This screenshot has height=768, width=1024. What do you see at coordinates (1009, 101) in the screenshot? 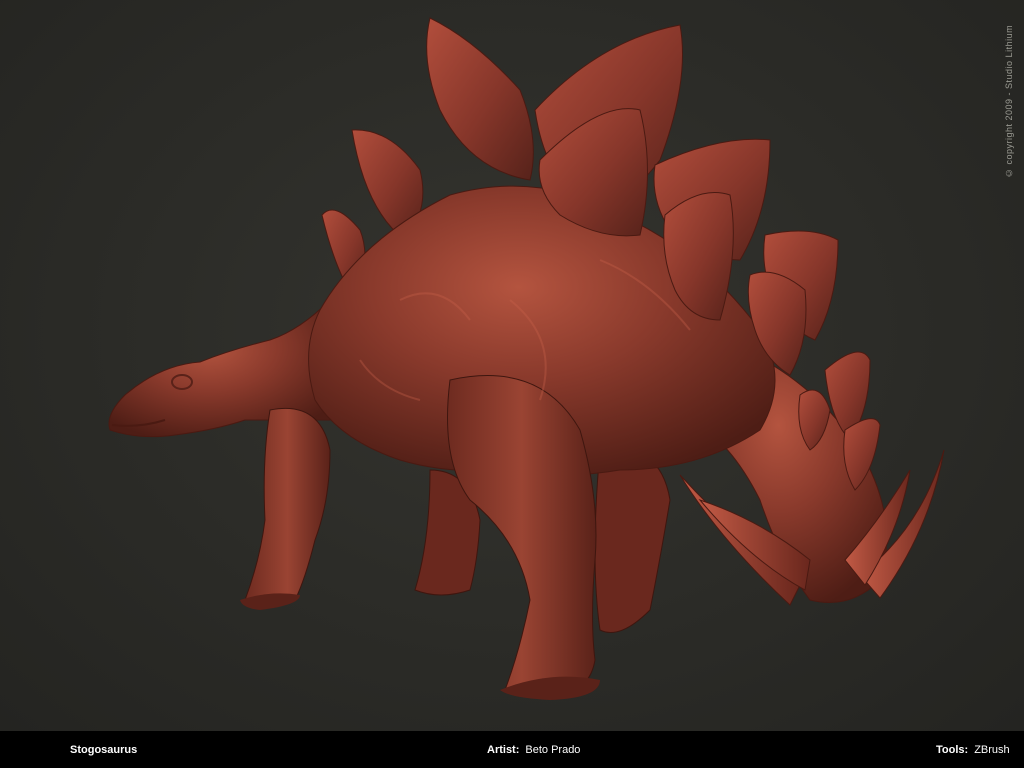
I see `copyright-notice: © copyright 2009 - Studio Lithium` at bounding box center [1009, 101].